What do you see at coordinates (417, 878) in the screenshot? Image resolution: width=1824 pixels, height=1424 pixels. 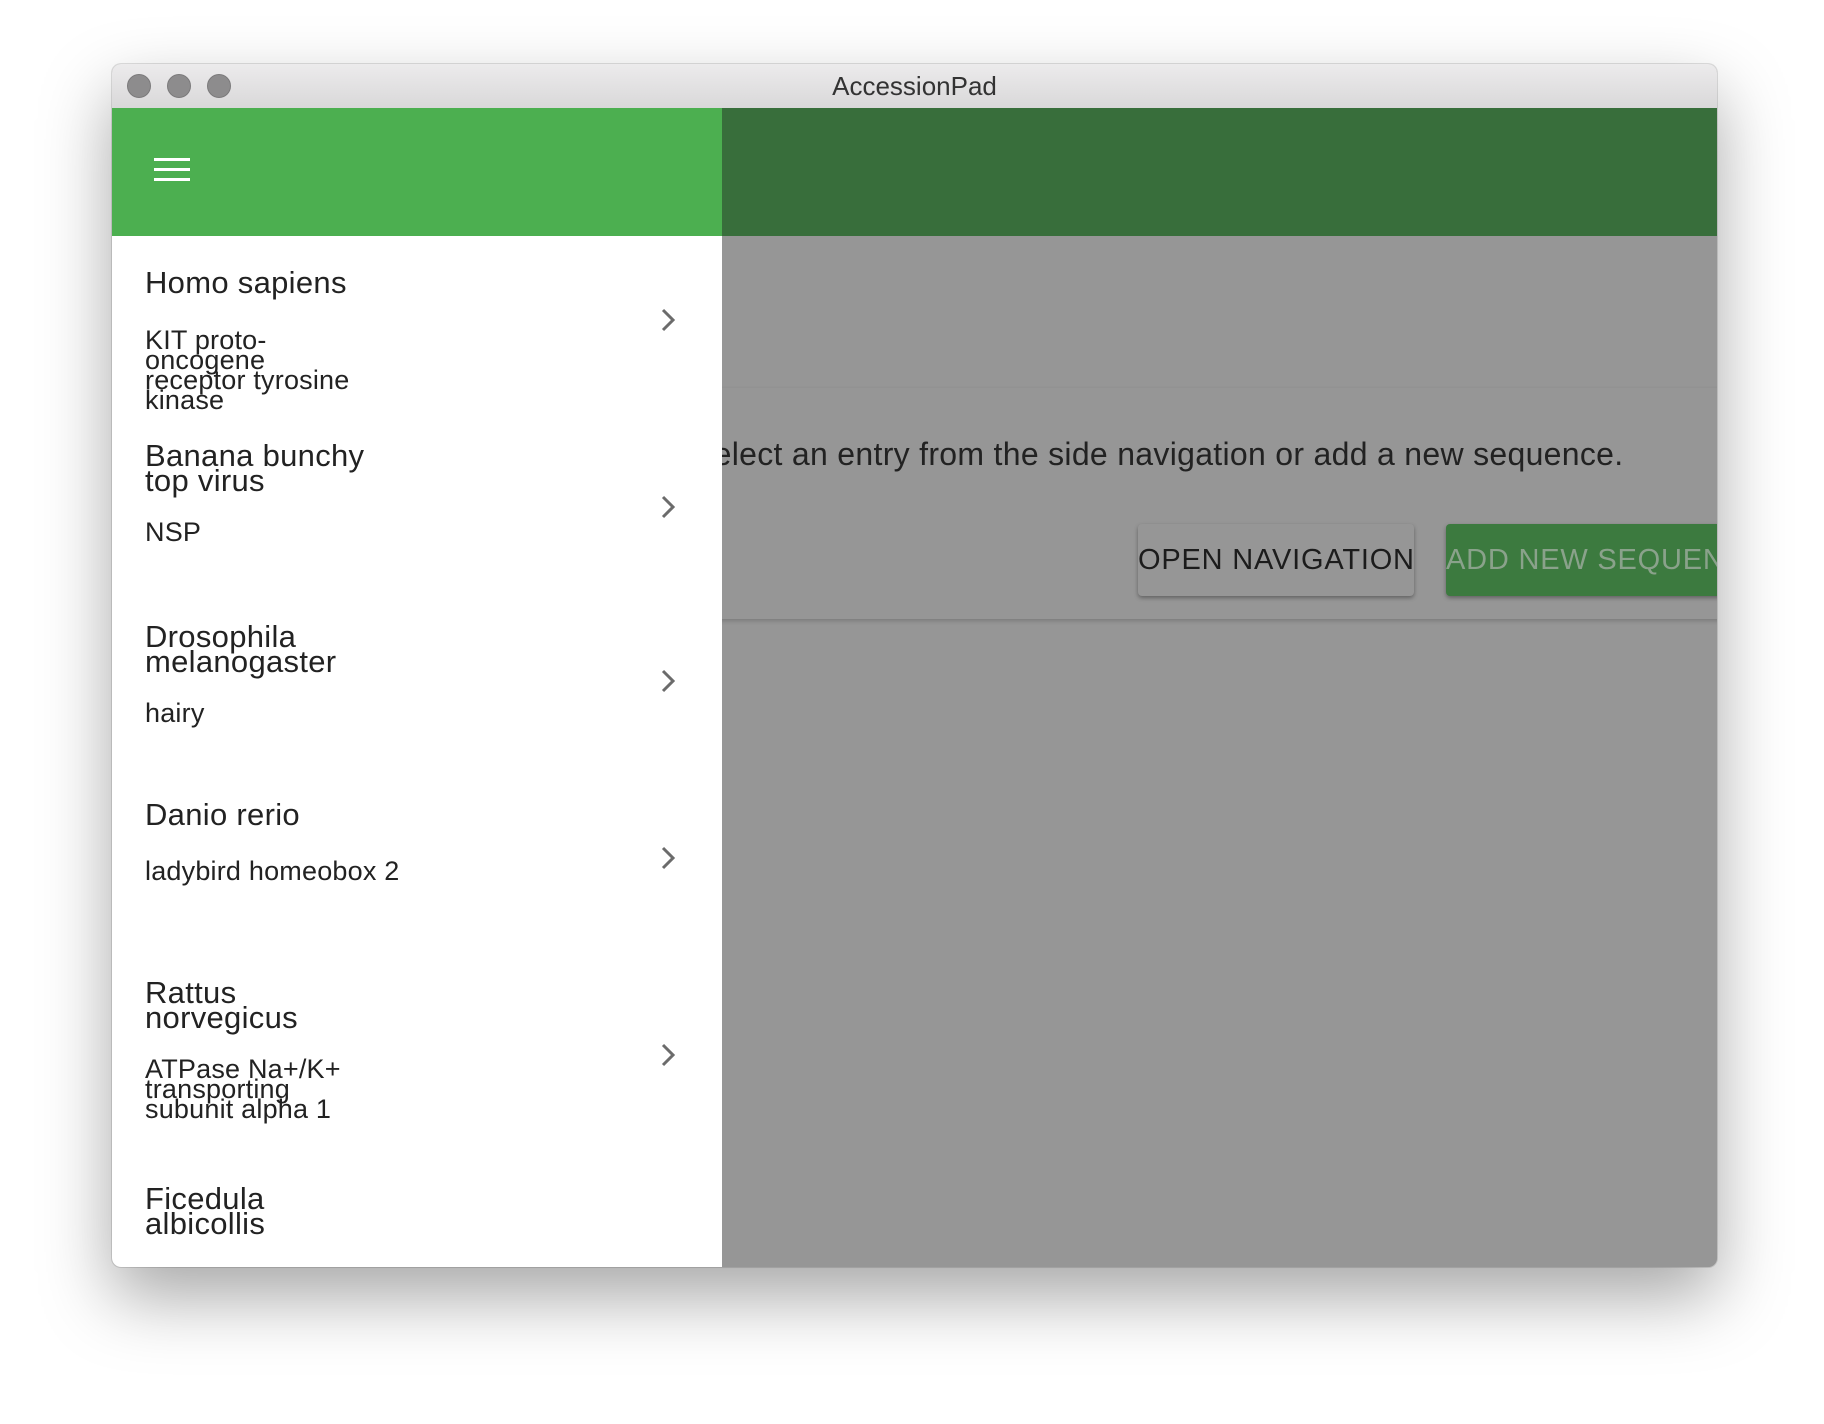 I see `list-item: Danio rerio ladybird homeobox 2` at bounding box center [417, 878].